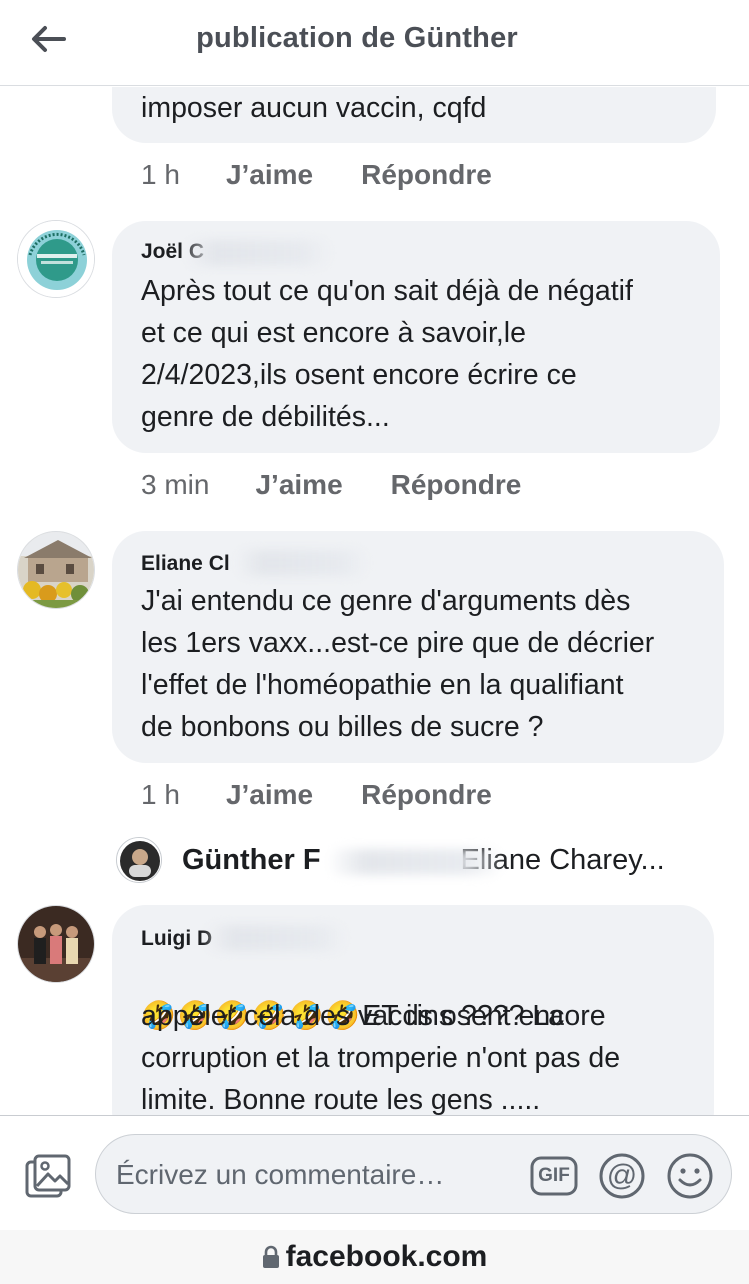 The width and height of the screenshot is (749, 1284). Describe the element at coordinates (270, 1256) in the screenshot. I see `lock-icon` at that location.